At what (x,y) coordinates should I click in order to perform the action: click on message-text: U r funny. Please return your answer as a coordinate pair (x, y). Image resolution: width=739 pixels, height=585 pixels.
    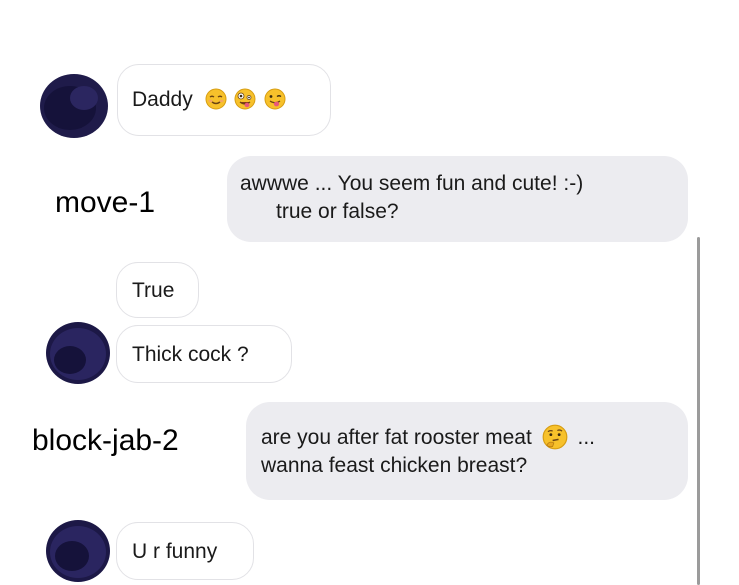
    Looking at the image, I should click on (175, 551).